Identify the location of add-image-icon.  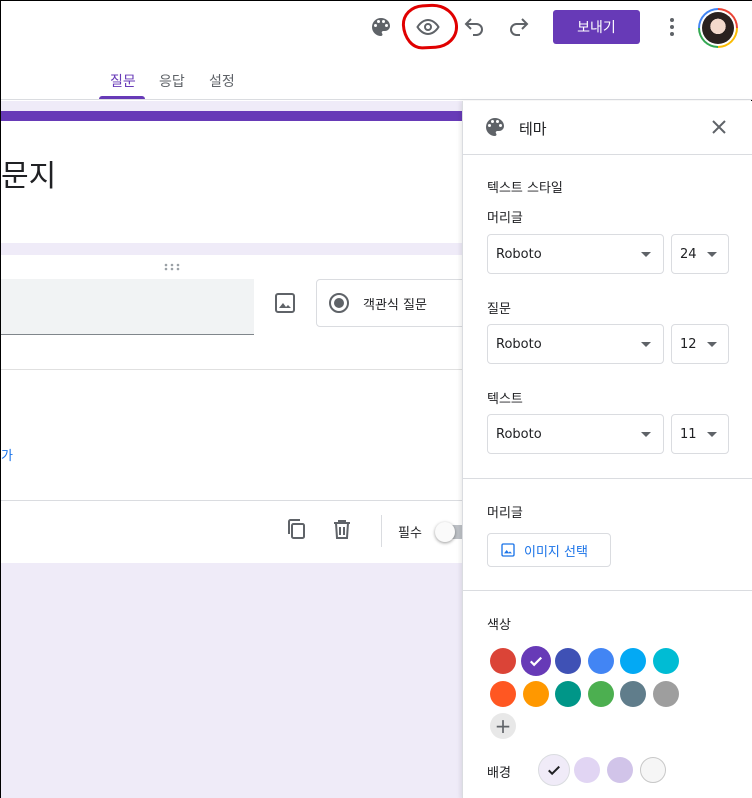
(285, 303).